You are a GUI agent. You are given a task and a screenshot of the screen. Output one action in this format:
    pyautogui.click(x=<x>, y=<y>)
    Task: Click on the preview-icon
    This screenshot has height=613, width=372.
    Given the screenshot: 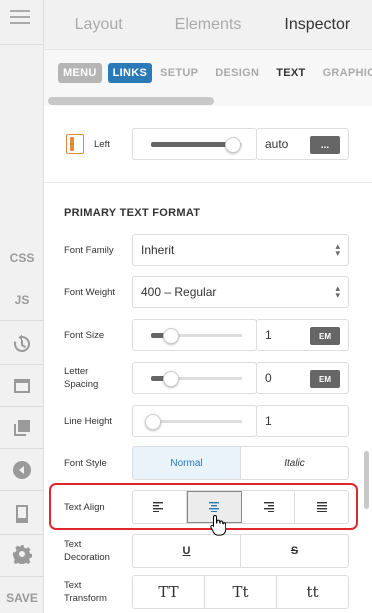 What is the action you would take?
    pyautogui.click(x=22, y=470)
    